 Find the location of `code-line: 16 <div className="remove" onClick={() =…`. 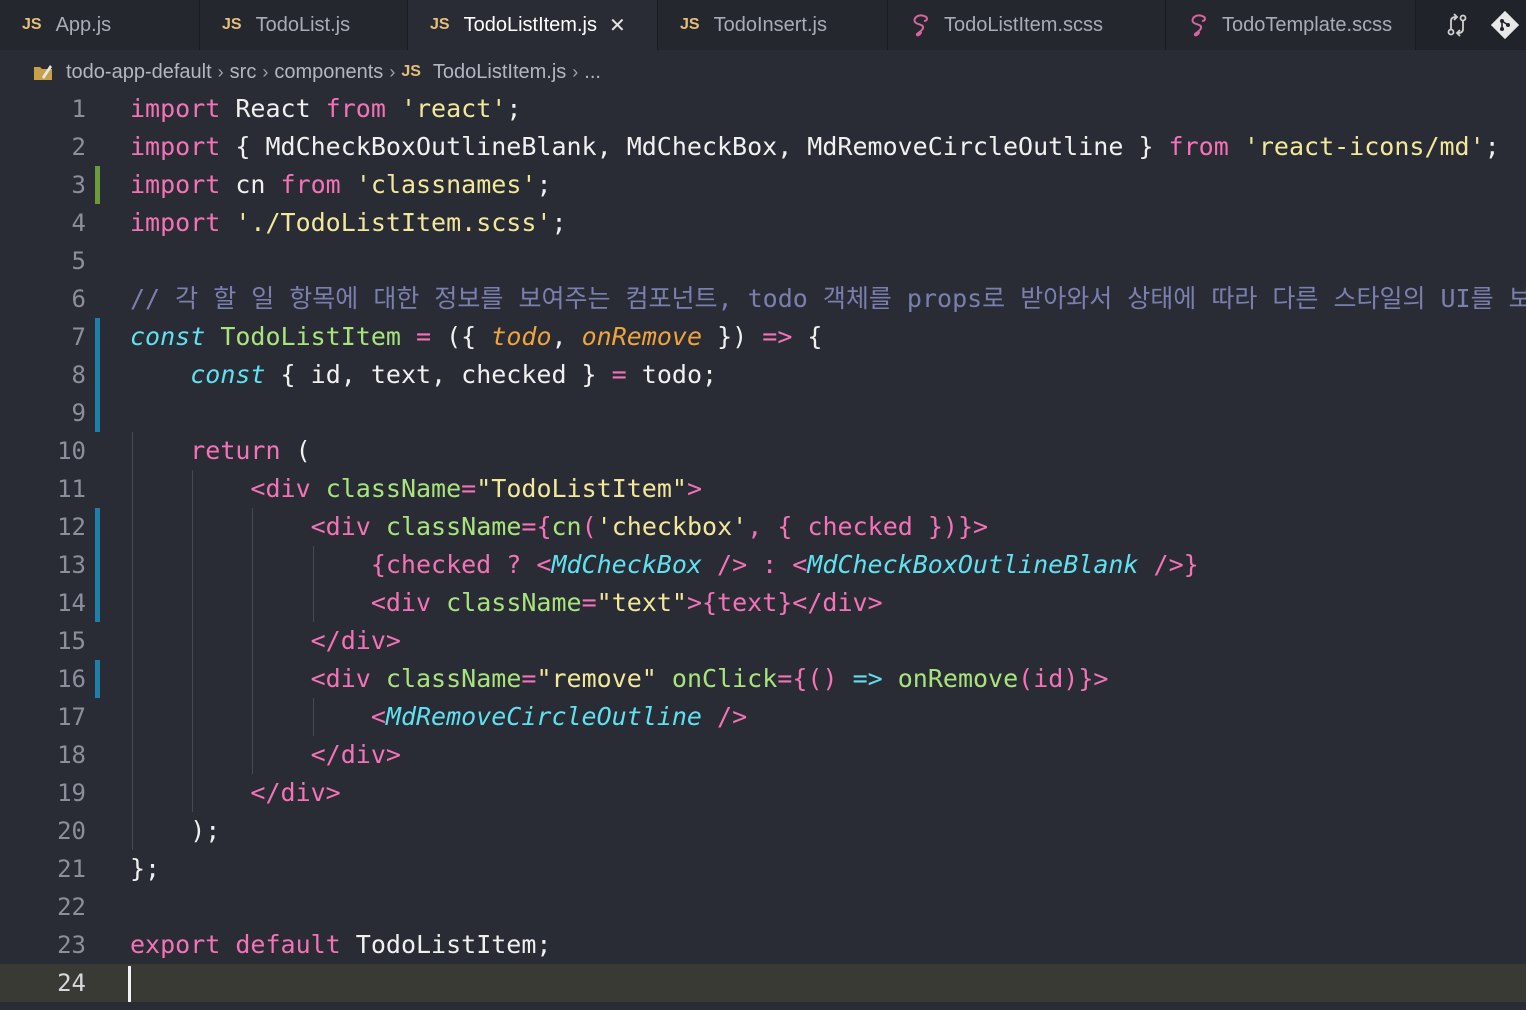

code-line: 16 <div className="remove" onClick={() =… is located at coordinates (763, 679).